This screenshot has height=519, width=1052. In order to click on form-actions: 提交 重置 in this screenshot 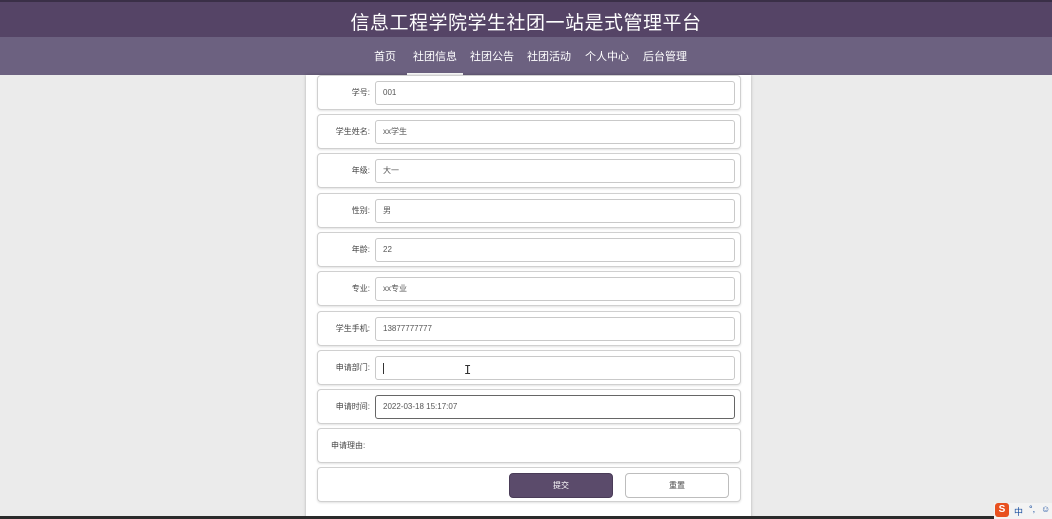, I will do `click(529, 484)`.